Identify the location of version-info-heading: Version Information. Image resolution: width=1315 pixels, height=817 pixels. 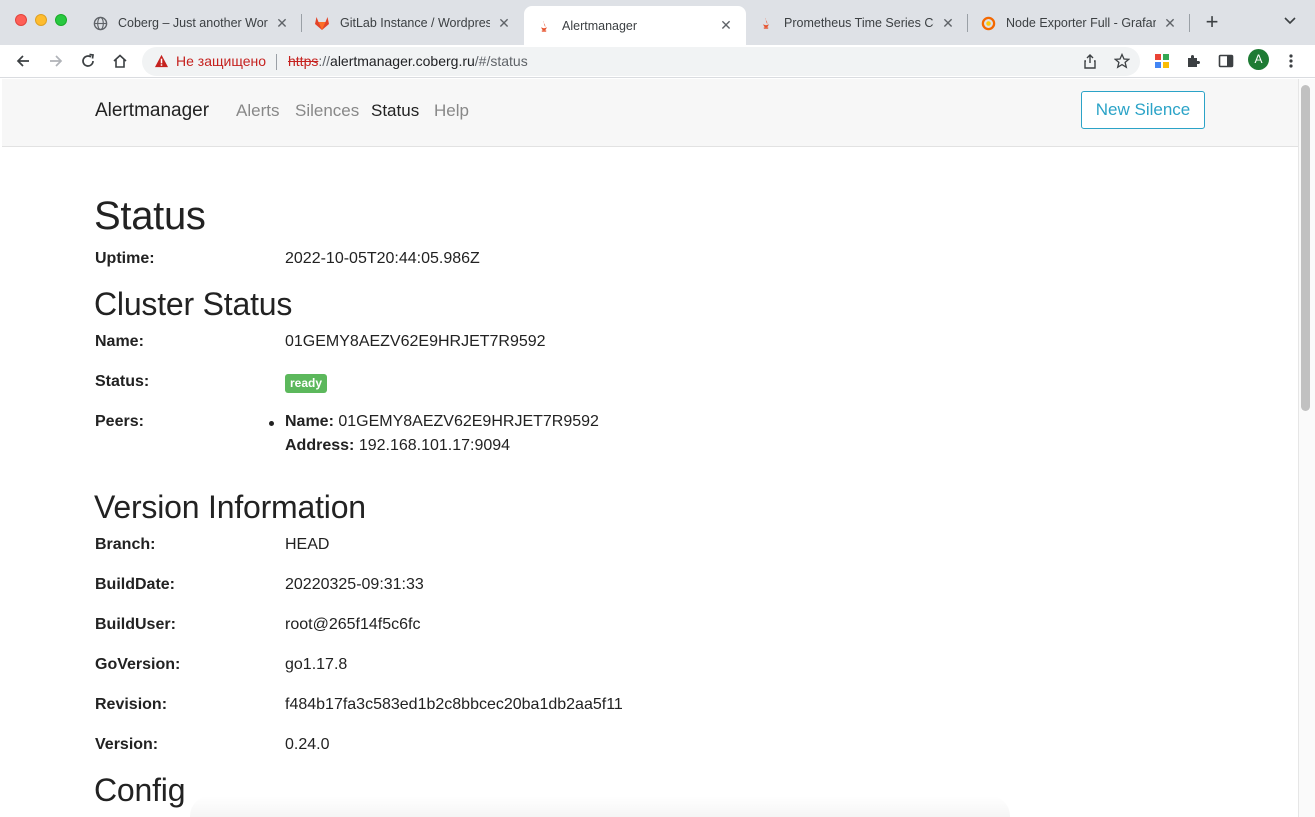
(230, 507).